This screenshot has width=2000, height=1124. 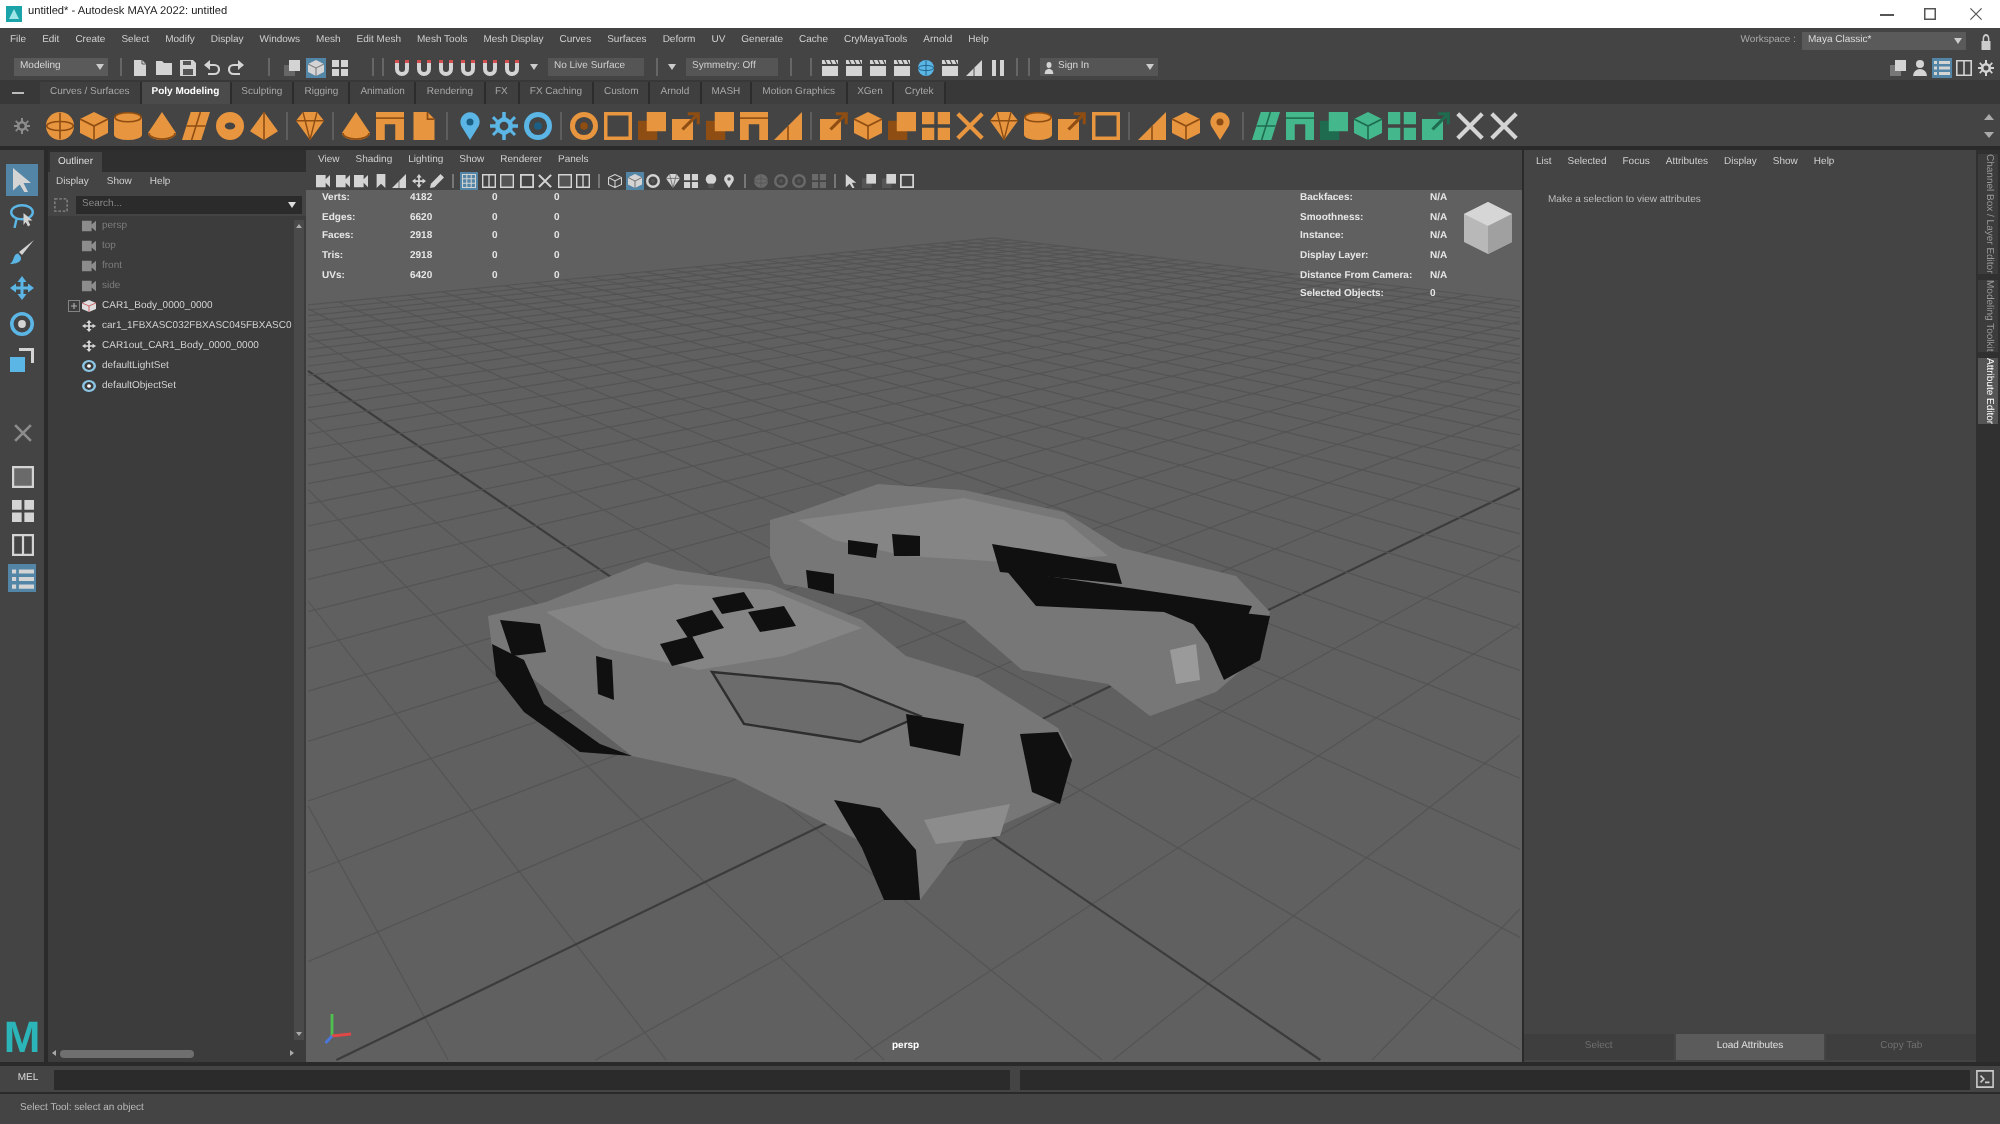 I want to click on redo-icon, so click(x=236, y=67).